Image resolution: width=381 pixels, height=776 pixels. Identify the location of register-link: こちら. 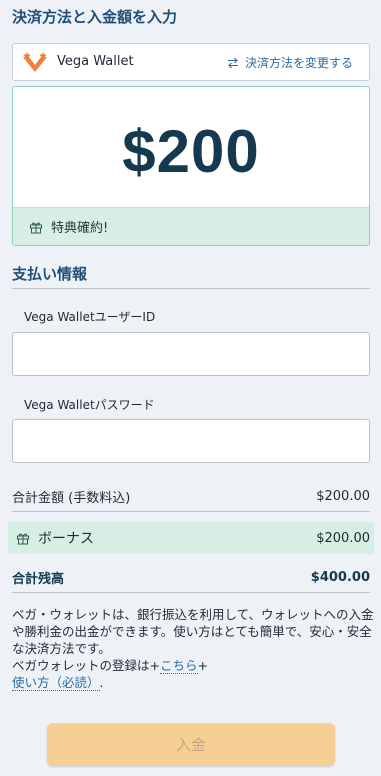
(178, 666).